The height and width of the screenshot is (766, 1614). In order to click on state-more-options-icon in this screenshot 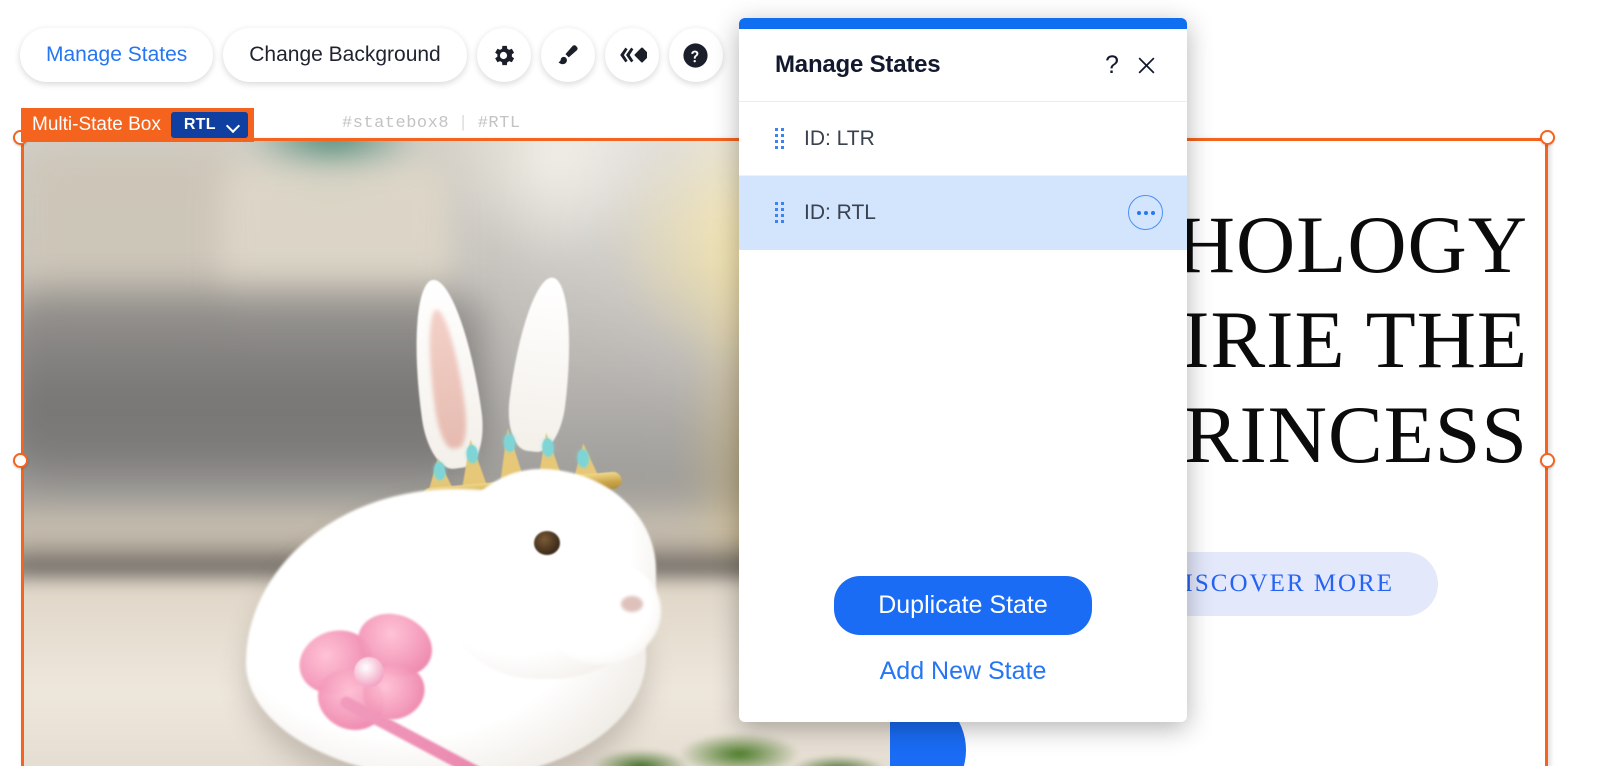, I will do `click(1145, 212)`.